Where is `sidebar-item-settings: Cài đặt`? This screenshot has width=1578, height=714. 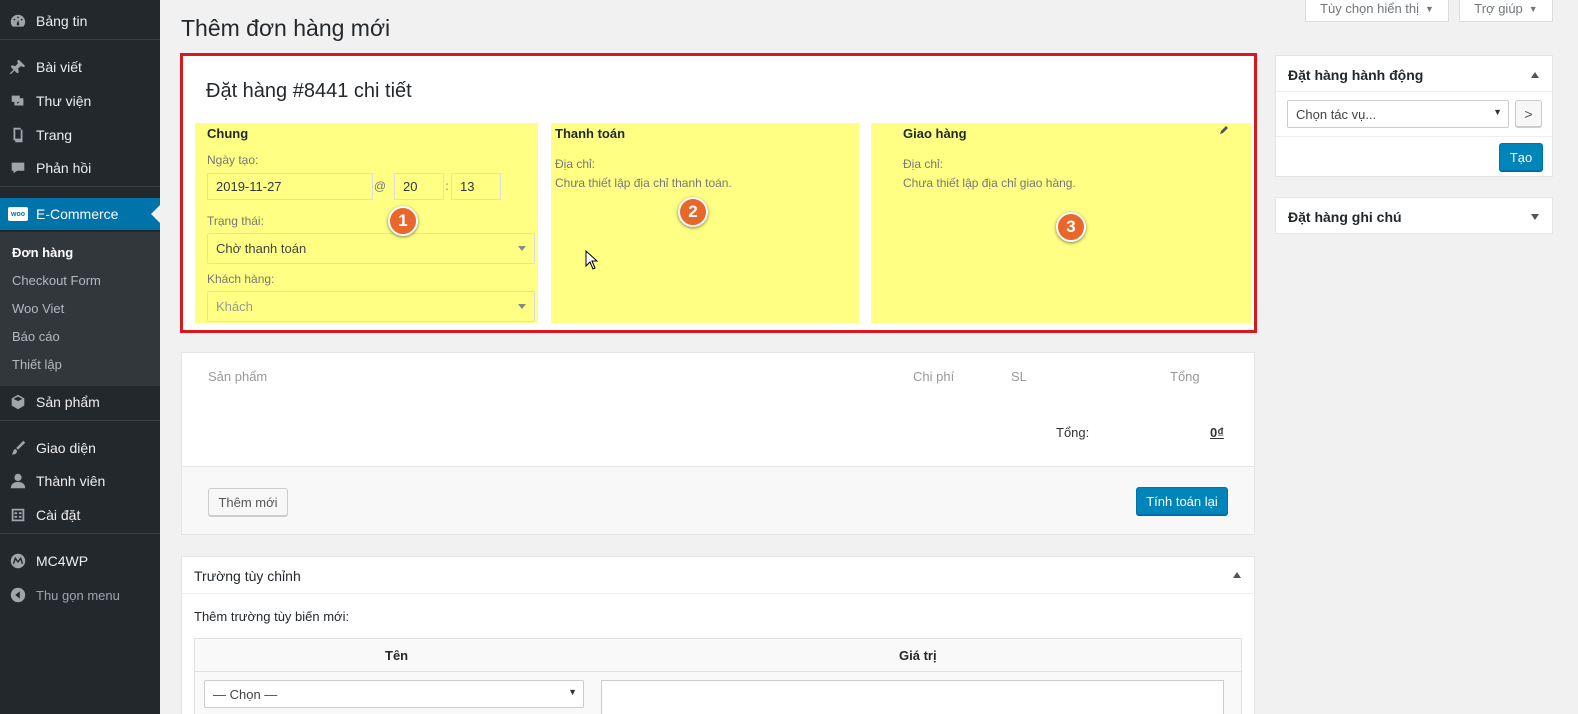
sidebar-item-settings: Cài đặt is located at coordinates (80, 515).